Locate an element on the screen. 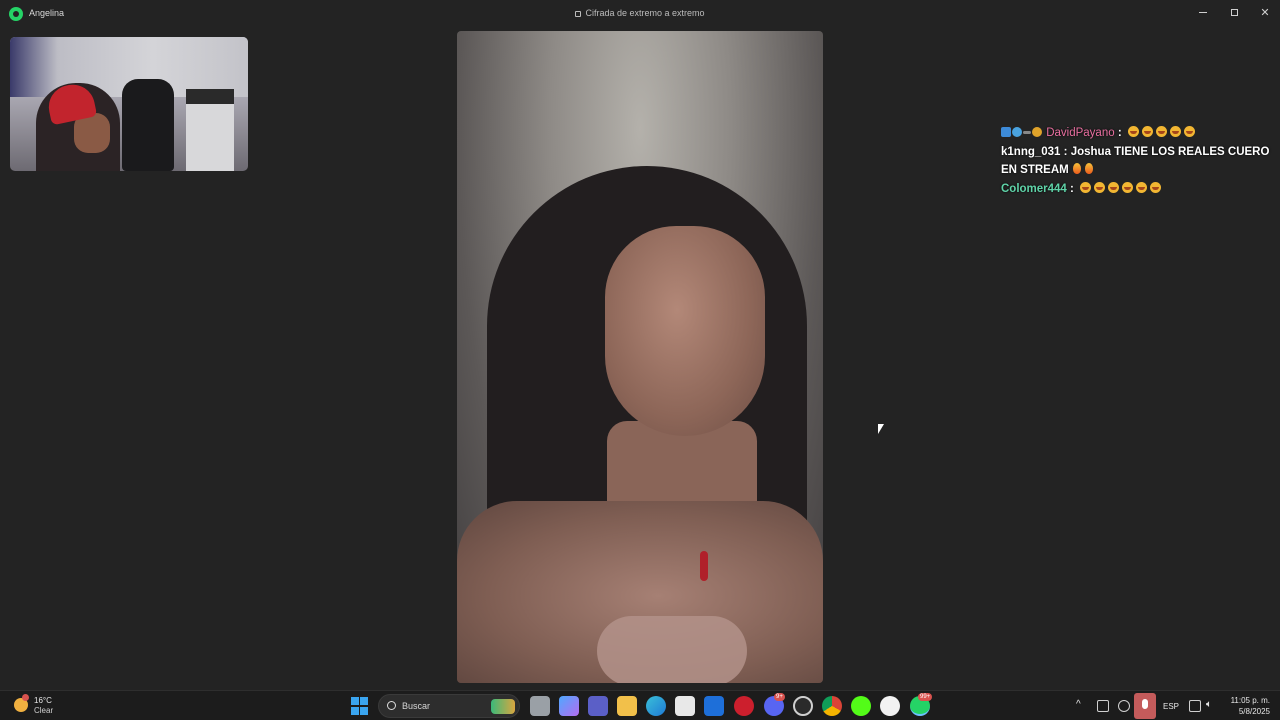 This screenshot has width=1280, height=720. system-clock: 11:05 p. m. 5/8/2025 is located at coordinates (1248, 706).